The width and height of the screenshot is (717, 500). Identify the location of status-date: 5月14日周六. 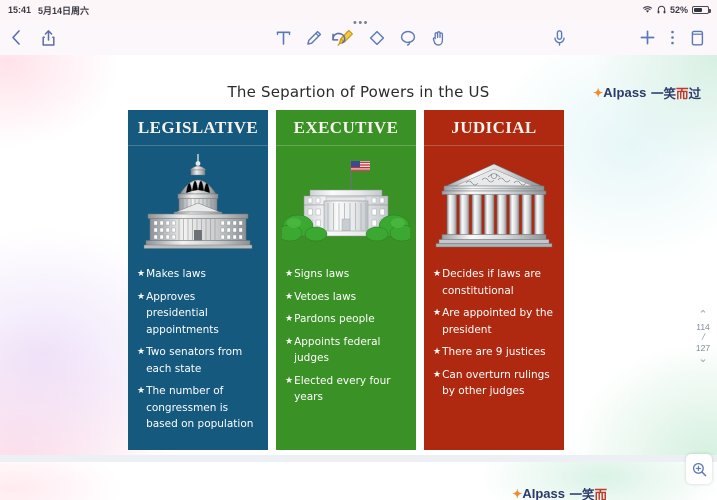
(64, 10).